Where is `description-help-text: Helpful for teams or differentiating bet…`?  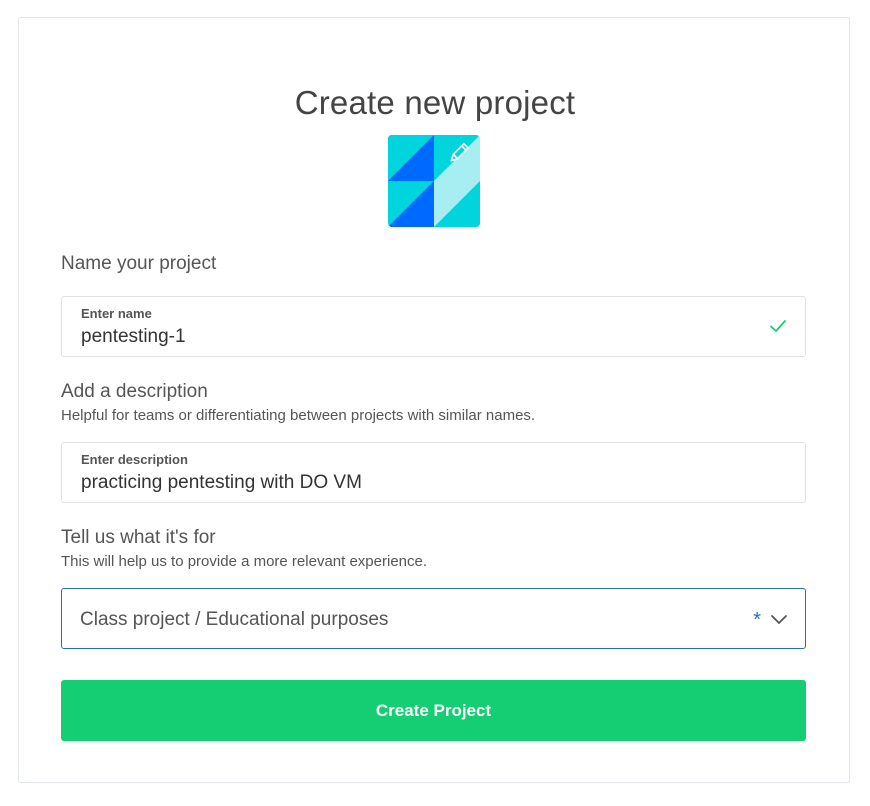 description-help-text: Helpful for teams or differentiating bet… is located at coordinates (298, 415).